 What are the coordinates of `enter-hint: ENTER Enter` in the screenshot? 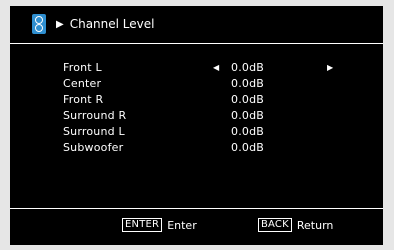 It's located at (159, 225).